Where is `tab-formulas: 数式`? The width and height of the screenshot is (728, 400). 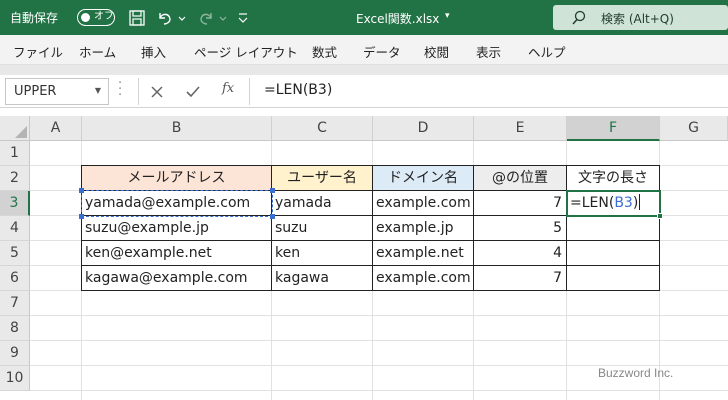
tab-formulas: 数式 is located at coordinates (324, 51).